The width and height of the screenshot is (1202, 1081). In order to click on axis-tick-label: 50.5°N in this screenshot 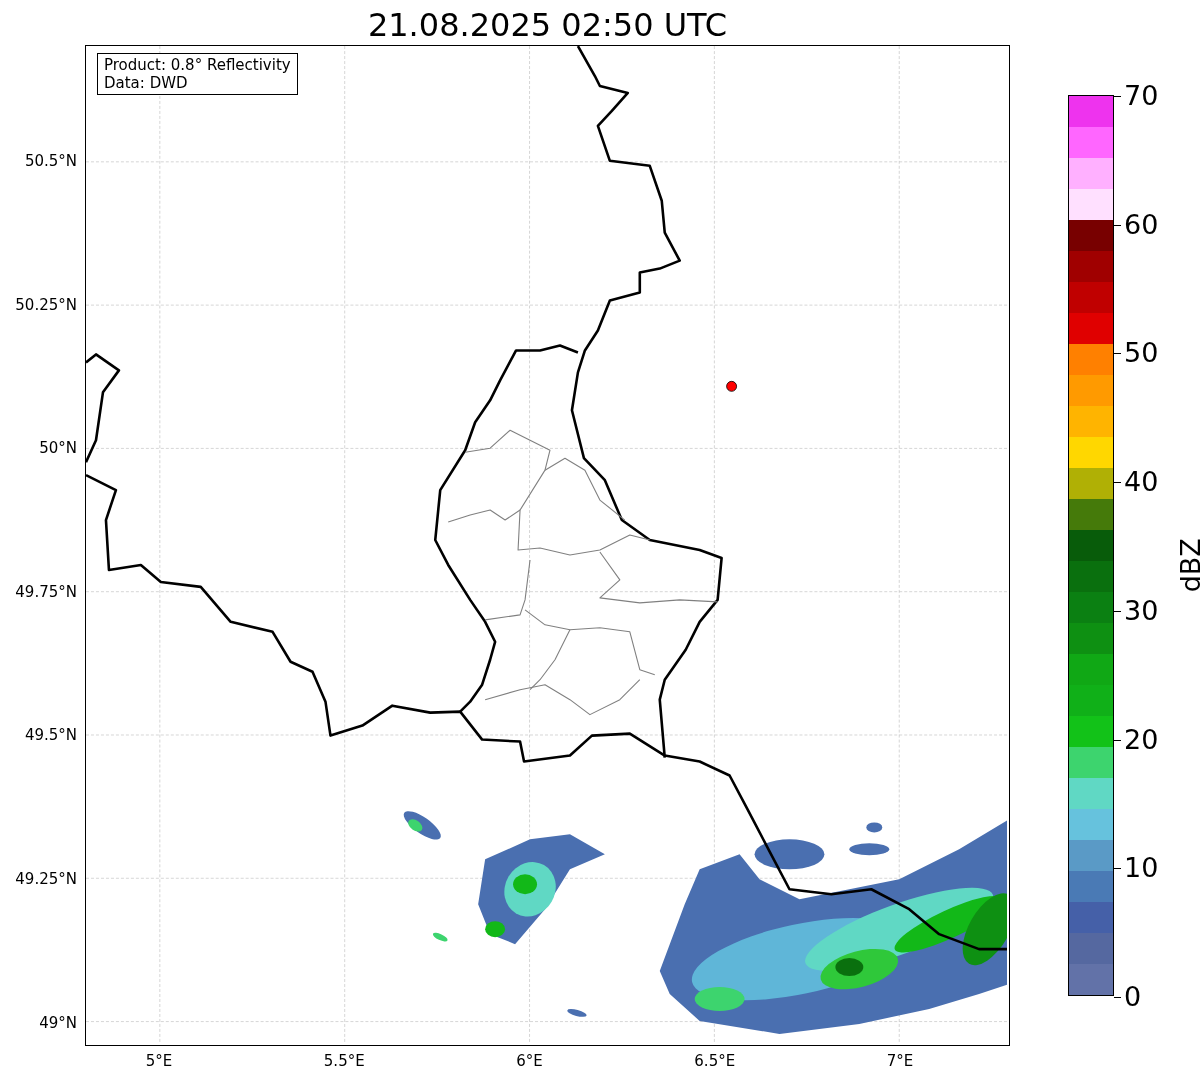, I will do `click(50, 161)`.